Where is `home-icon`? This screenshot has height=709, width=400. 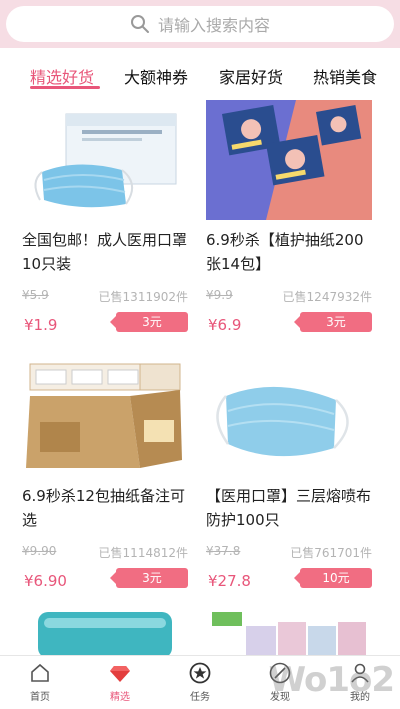 home-icon is located at coordinates (40, 672).